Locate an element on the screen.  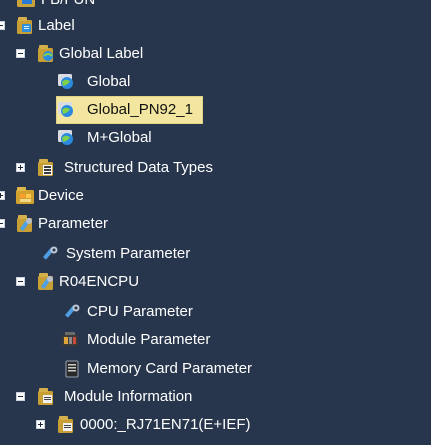
tree-item-label: Device is located at coordinates (61, 195).